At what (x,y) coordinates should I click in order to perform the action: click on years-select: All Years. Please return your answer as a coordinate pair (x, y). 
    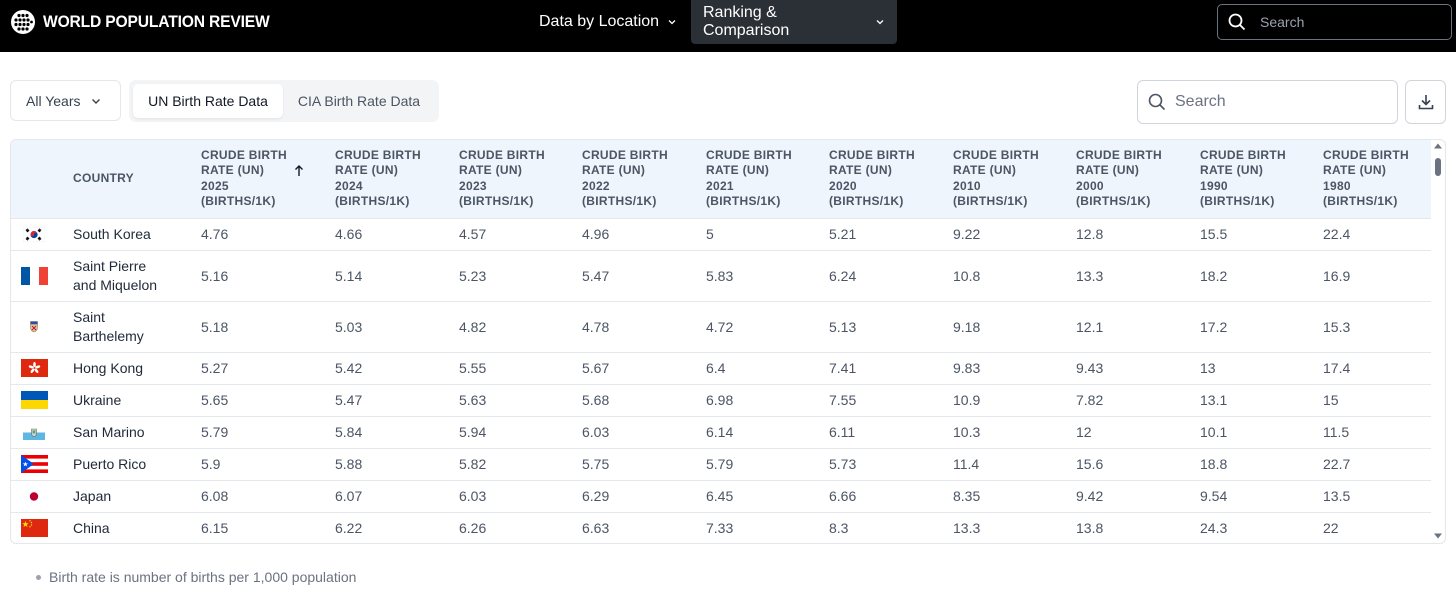
    Looking at the image, I should click on (65, 100).